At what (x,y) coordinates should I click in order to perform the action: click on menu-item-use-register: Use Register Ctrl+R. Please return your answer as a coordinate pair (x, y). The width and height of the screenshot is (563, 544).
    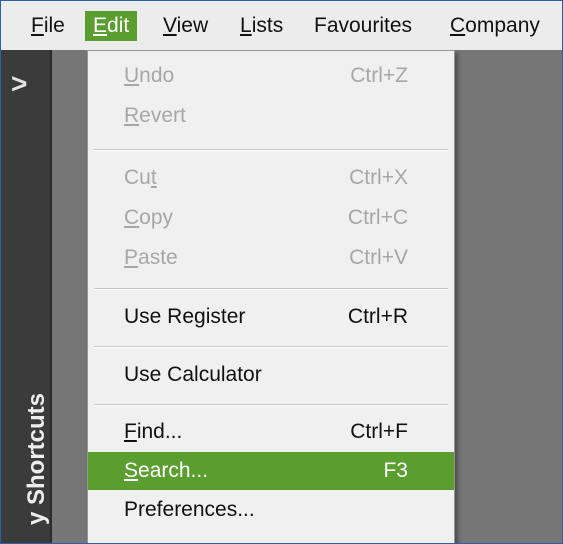
    Looking at the image, I should click on (271, 317).